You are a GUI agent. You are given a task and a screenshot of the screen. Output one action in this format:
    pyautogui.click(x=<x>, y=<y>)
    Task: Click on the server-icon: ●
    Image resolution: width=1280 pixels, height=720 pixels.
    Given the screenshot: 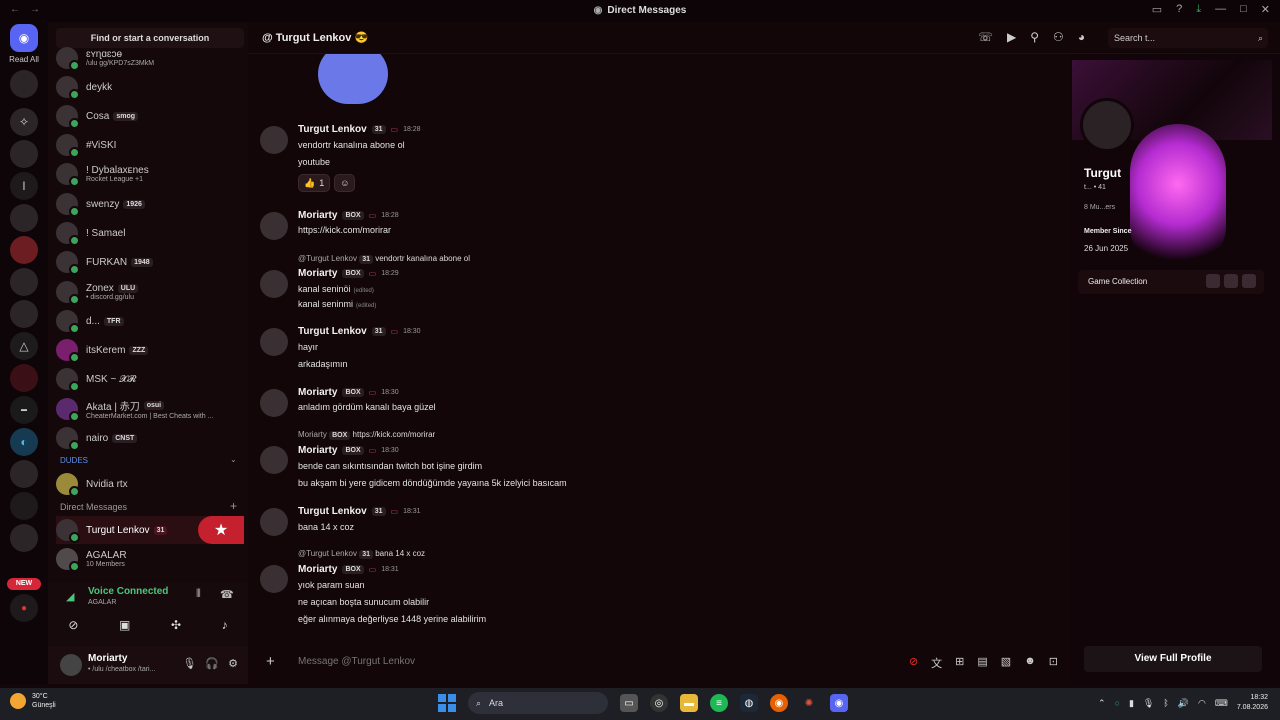 What is the action you would take?
    pyautogui.click(x=24, y=608)
    